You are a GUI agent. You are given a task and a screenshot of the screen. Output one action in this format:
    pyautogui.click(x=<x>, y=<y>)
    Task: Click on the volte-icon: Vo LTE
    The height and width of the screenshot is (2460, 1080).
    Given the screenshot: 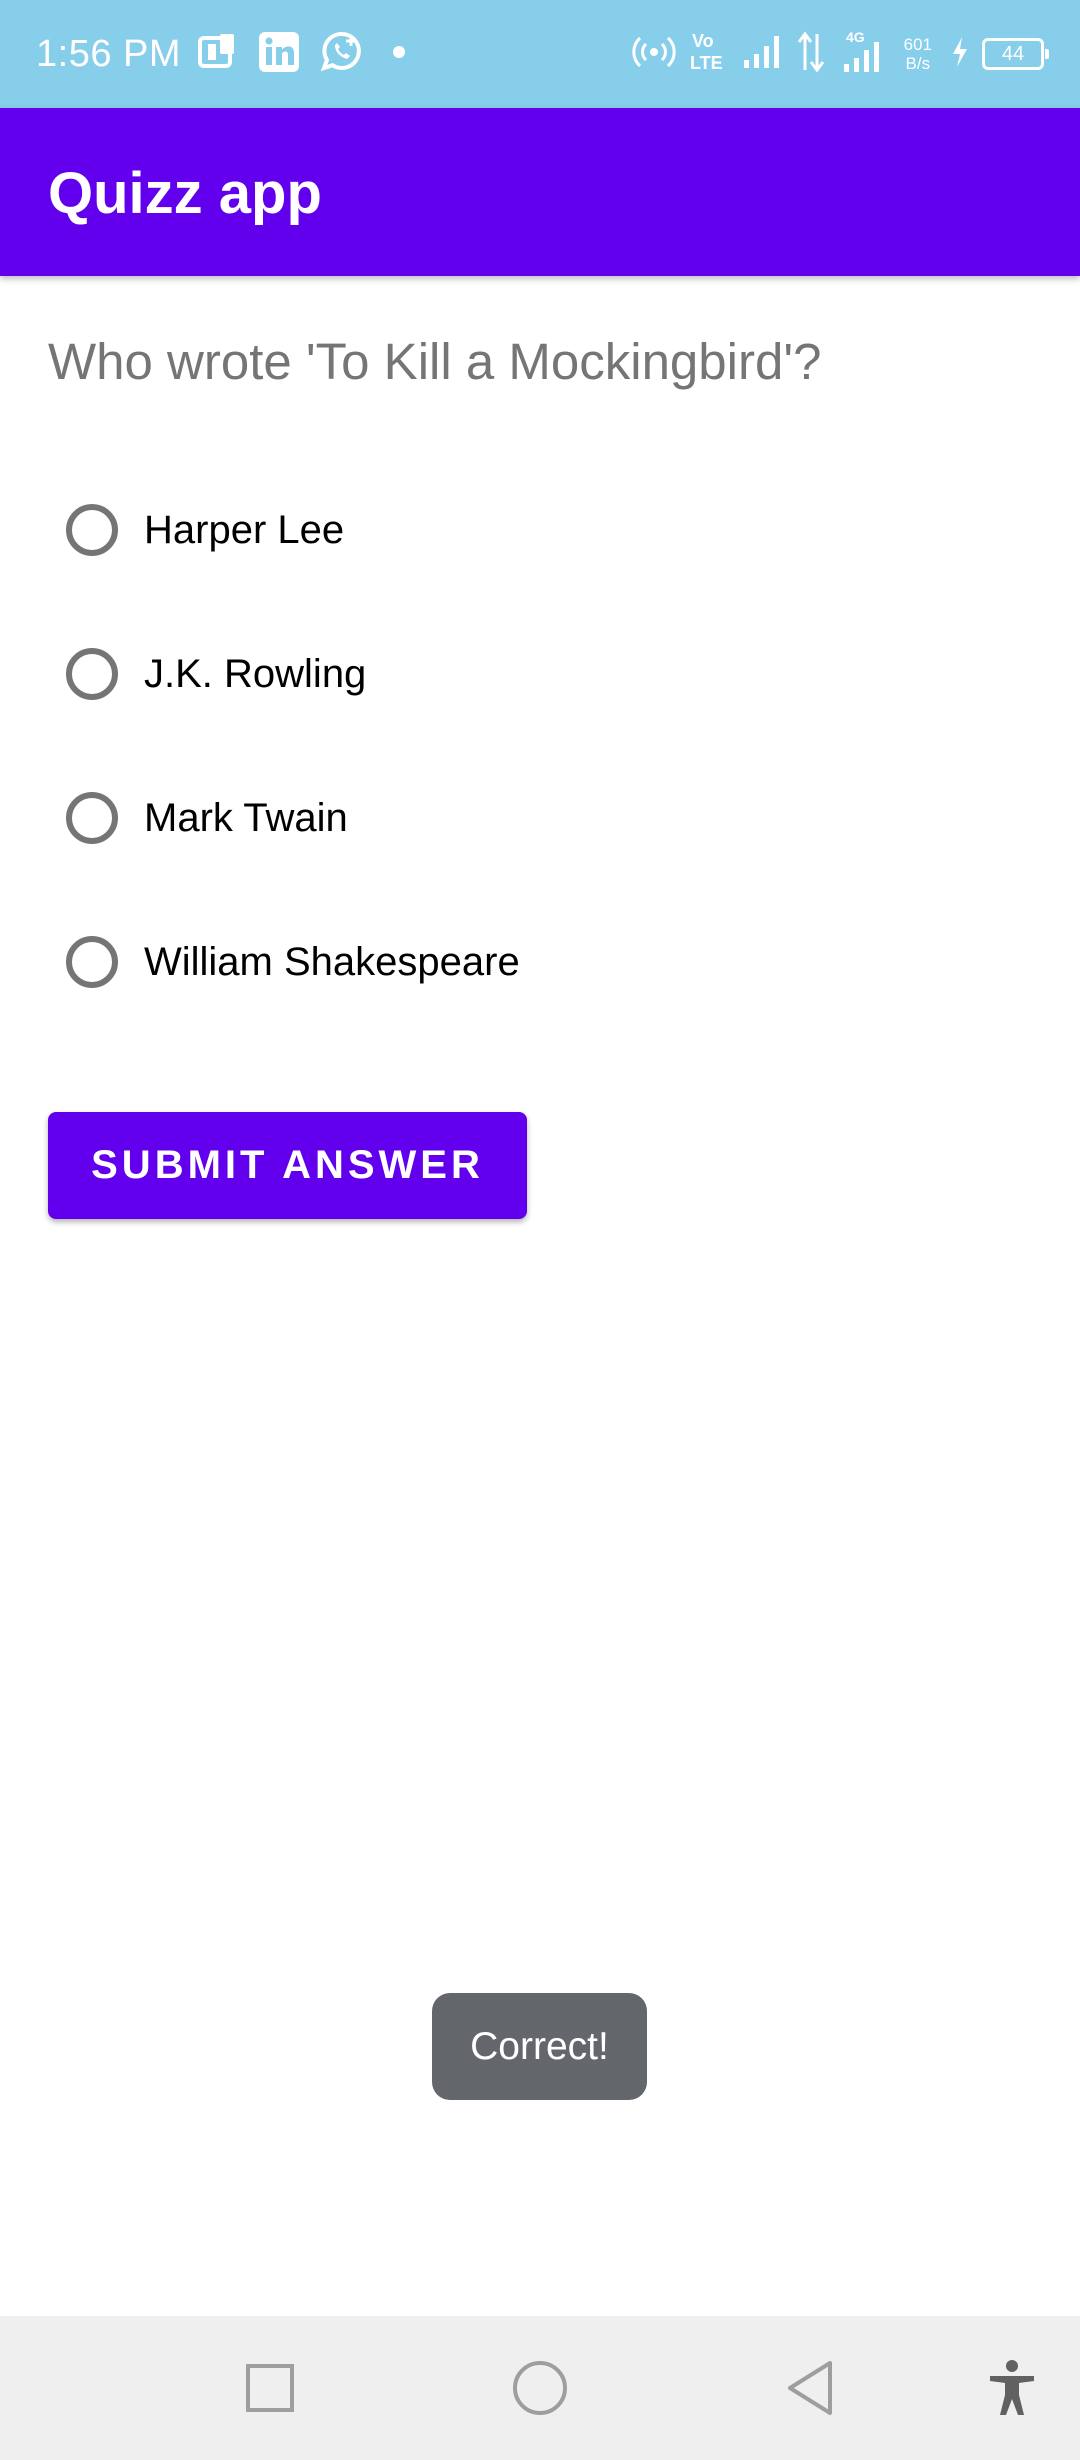 What is the action you would take?
    pyautogui.click(x=708, y=54)
    